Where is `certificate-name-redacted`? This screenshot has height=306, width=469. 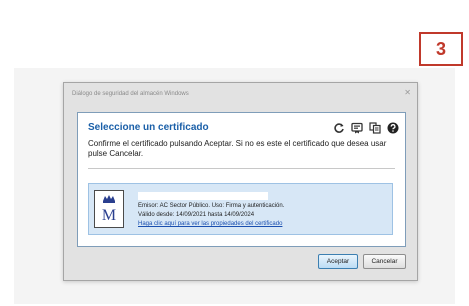 certificate-name-redacted is located at coordinates (203, 196).